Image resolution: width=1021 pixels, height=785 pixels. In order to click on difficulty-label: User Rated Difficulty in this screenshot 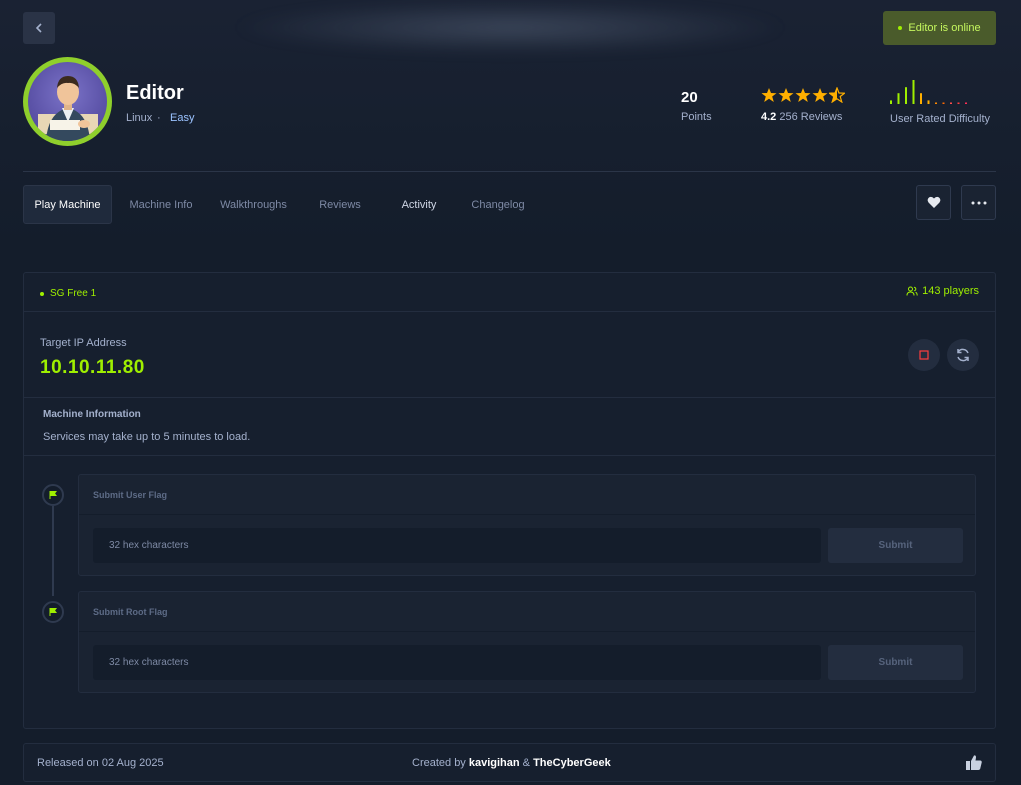, I will do `click(940, 119)`.